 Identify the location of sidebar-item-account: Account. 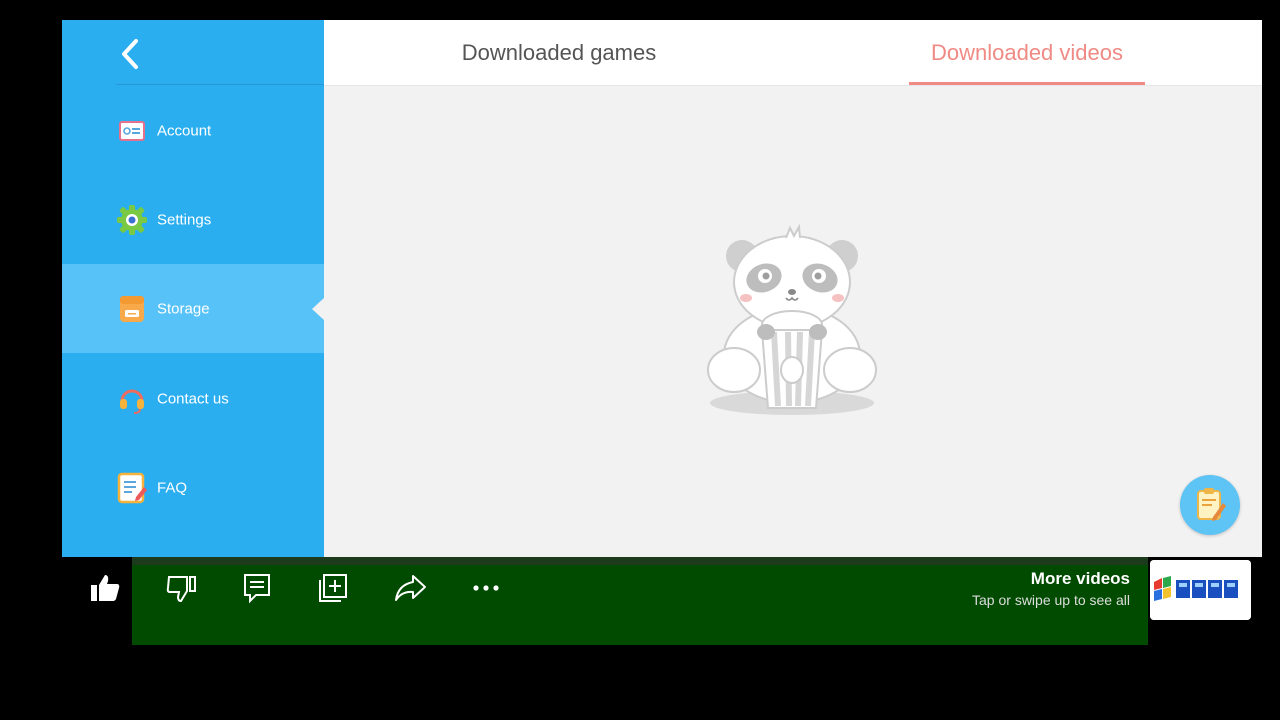
(193, 130).